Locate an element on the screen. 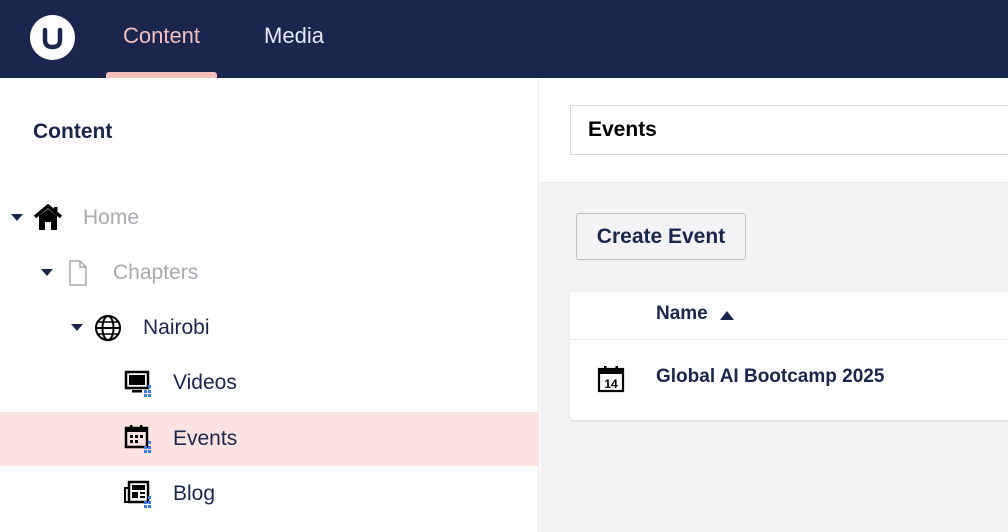 This screenshot has width=1008, height=532. umbraco-logo-icon is located at coordinates (52, 37).